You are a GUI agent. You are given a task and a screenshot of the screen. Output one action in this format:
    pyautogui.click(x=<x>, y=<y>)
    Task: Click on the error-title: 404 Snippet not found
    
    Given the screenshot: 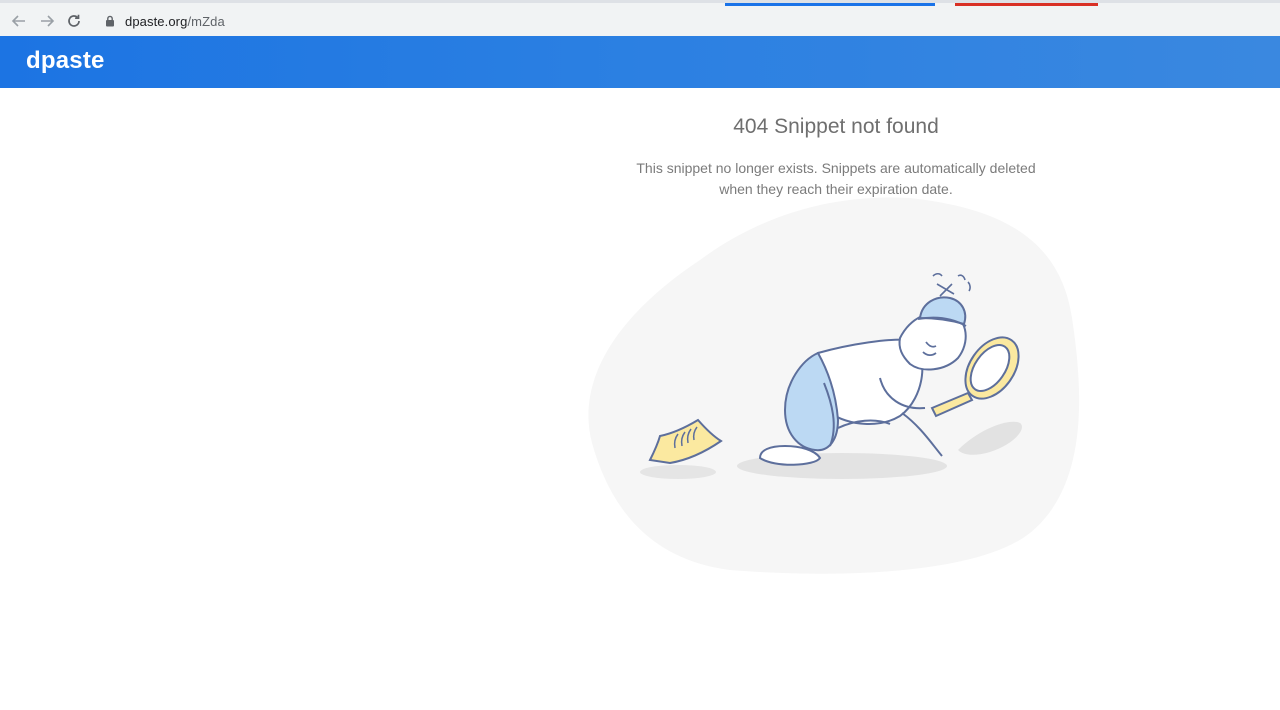 What is the action you would take?
    pyautogui.click(x=836, y=126)
    